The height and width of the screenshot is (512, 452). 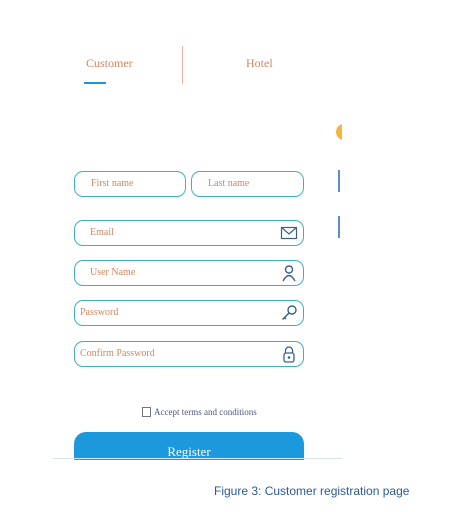 I want to click on padlock-icon, so click(x=289, y=354).